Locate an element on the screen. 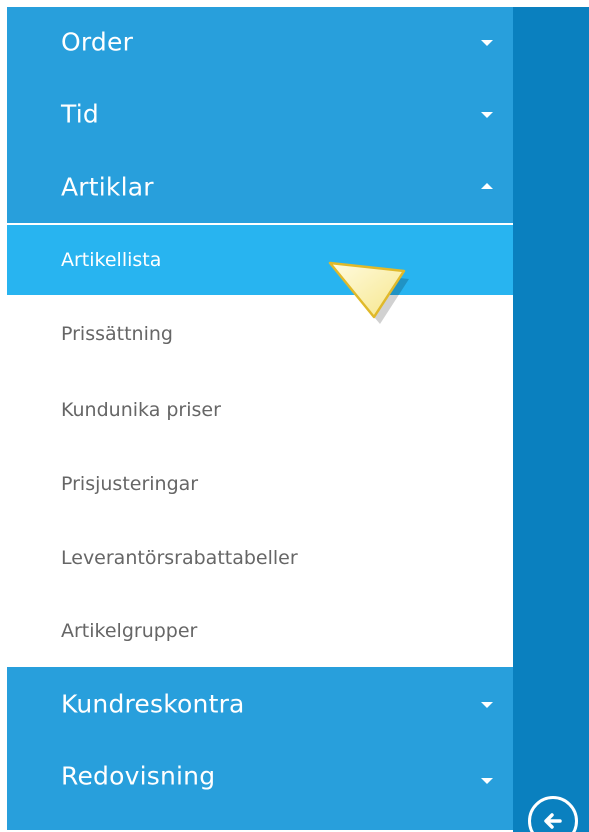  arrow-left-circle-icon is located at coordinates (553, 821).